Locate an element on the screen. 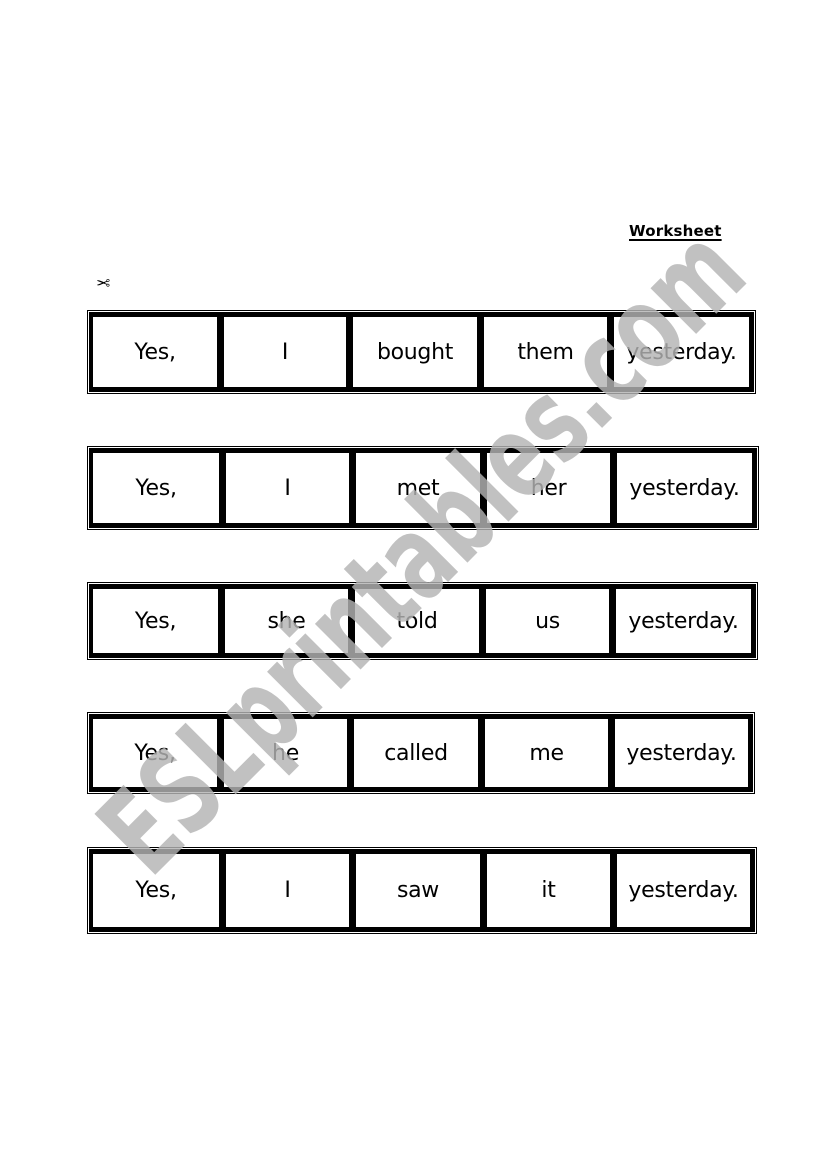 Image resolution: width=826 pixels, height=1169 pixels. word-card: told is located at coordinates (418, 622).